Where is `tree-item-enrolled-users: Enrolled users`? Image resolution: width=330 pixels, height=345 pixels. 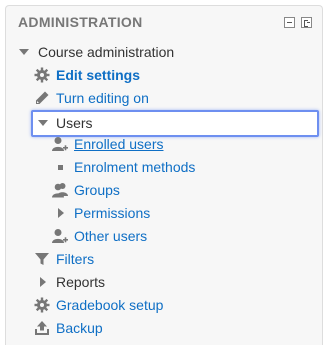 tree-item-enrolled-users: Enrolled users is located at coordinates (161, 144).